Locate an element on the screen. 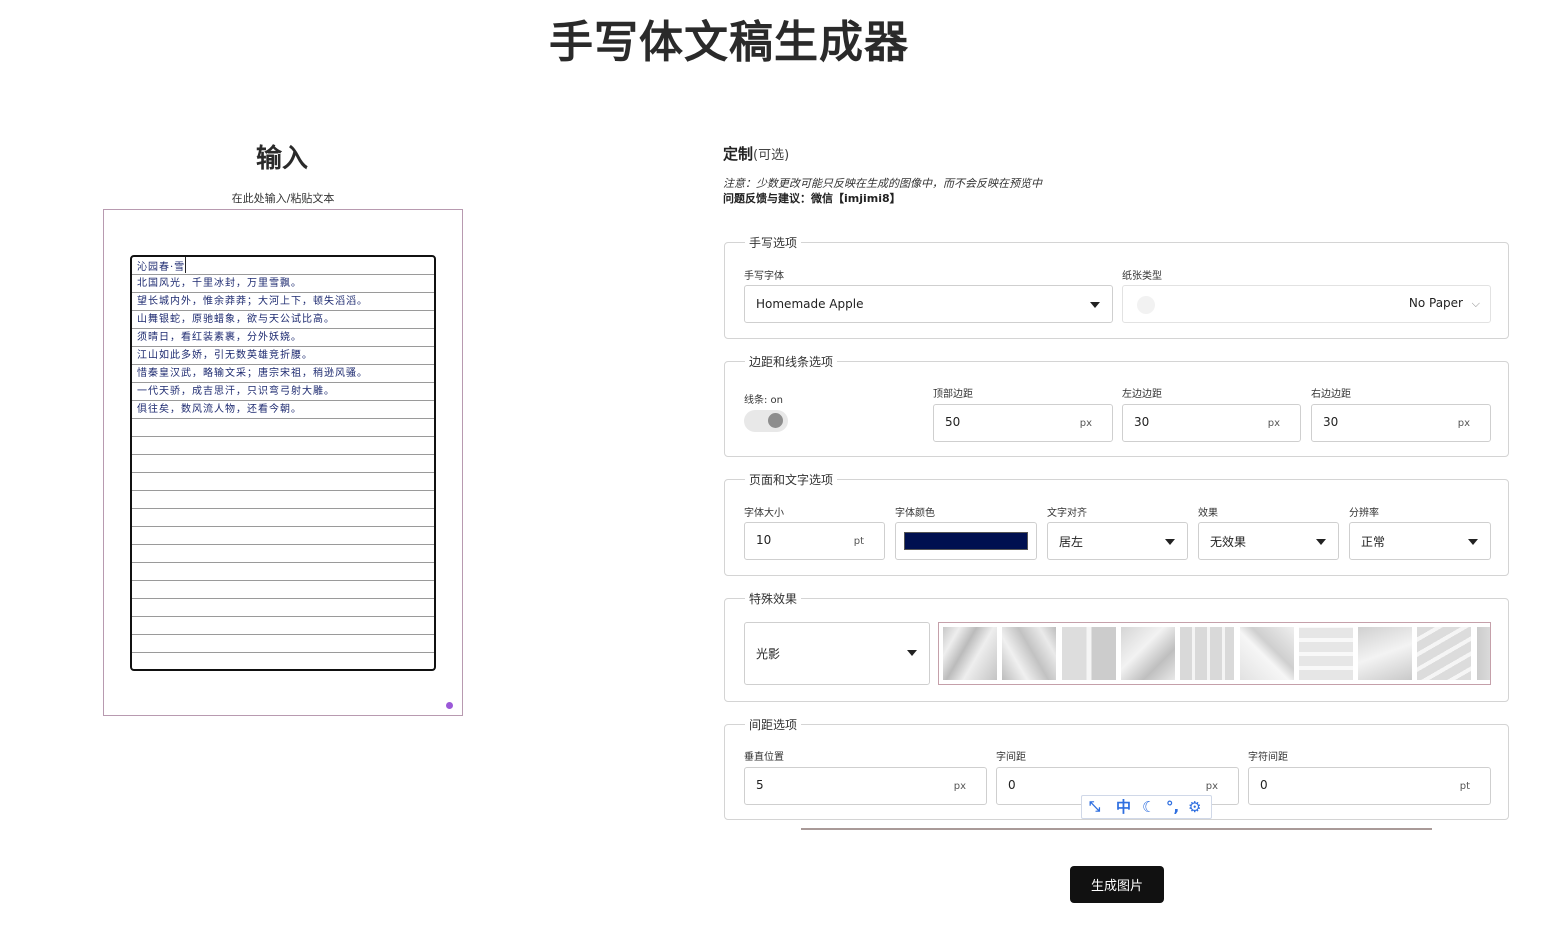  paper-line: 惜秦皇汉武，略输文采；唐宗宋祖，稍逊风骚。 is located at coordinates (252, 373).